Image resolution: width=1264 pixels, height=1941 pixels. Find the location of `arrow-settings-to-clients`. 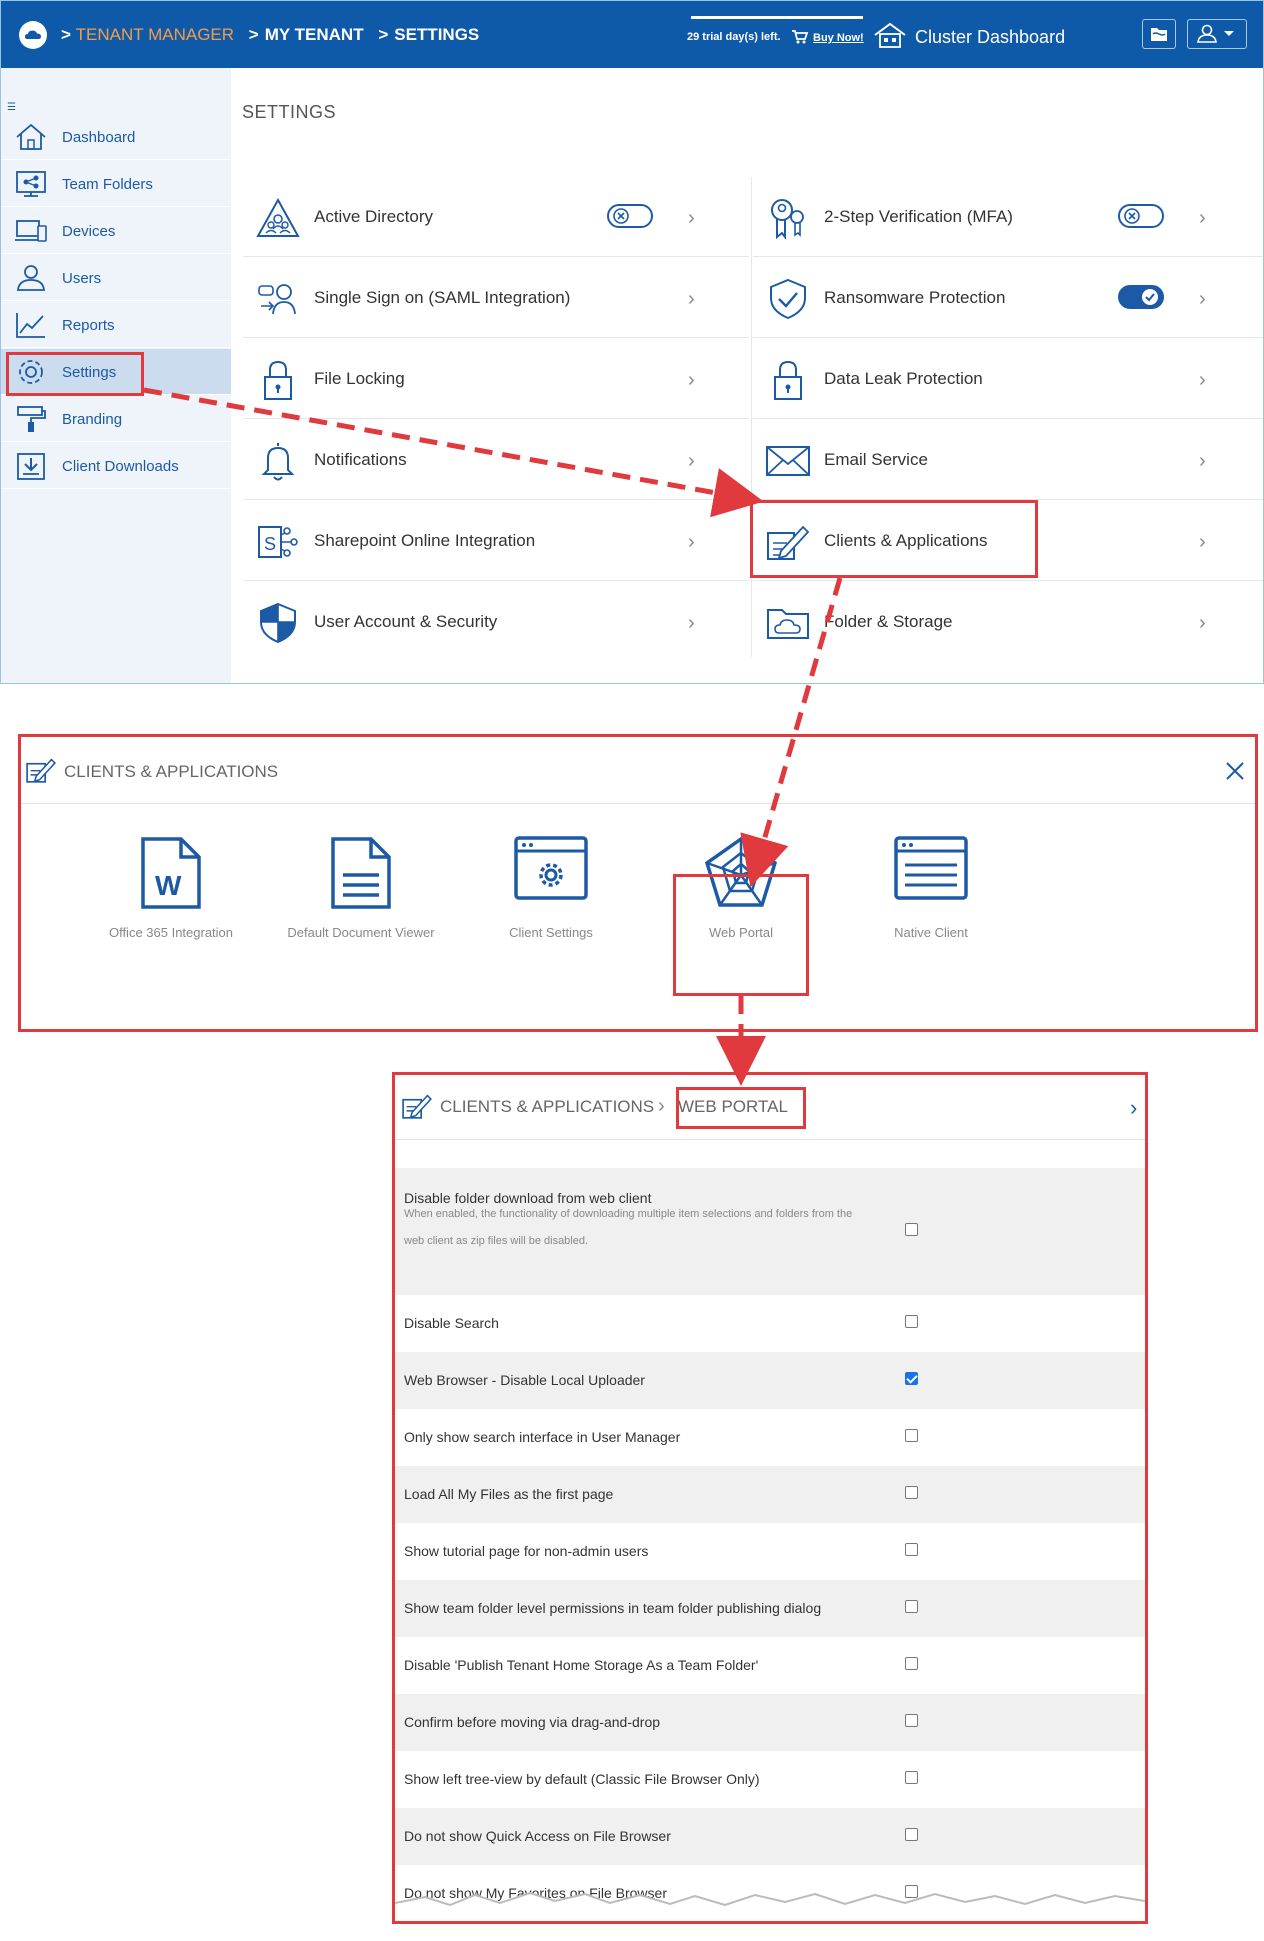

arrow-settings-to-clients is located at coordinates (453, 452).